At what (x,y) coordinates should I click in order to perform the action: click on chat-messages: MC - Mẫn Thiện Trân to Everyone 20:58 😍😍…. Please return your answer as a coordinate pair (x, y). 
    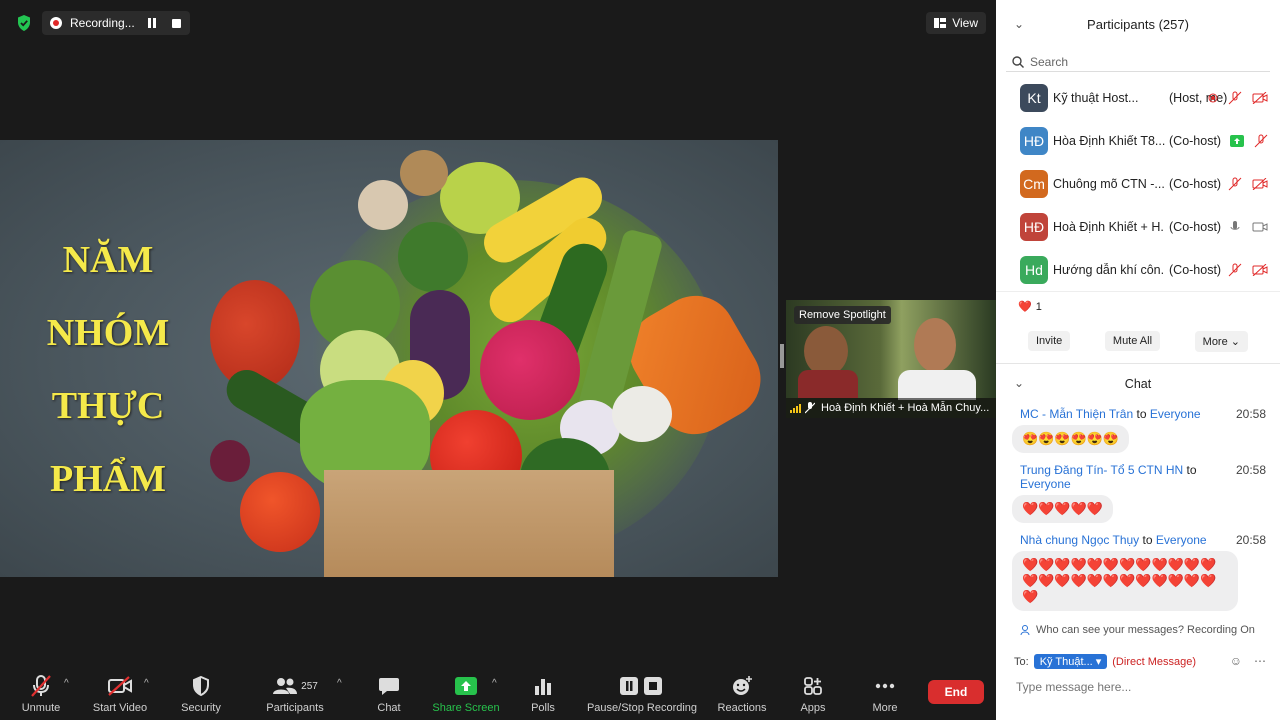
    Looking at the image, I should click on (1138, 512).